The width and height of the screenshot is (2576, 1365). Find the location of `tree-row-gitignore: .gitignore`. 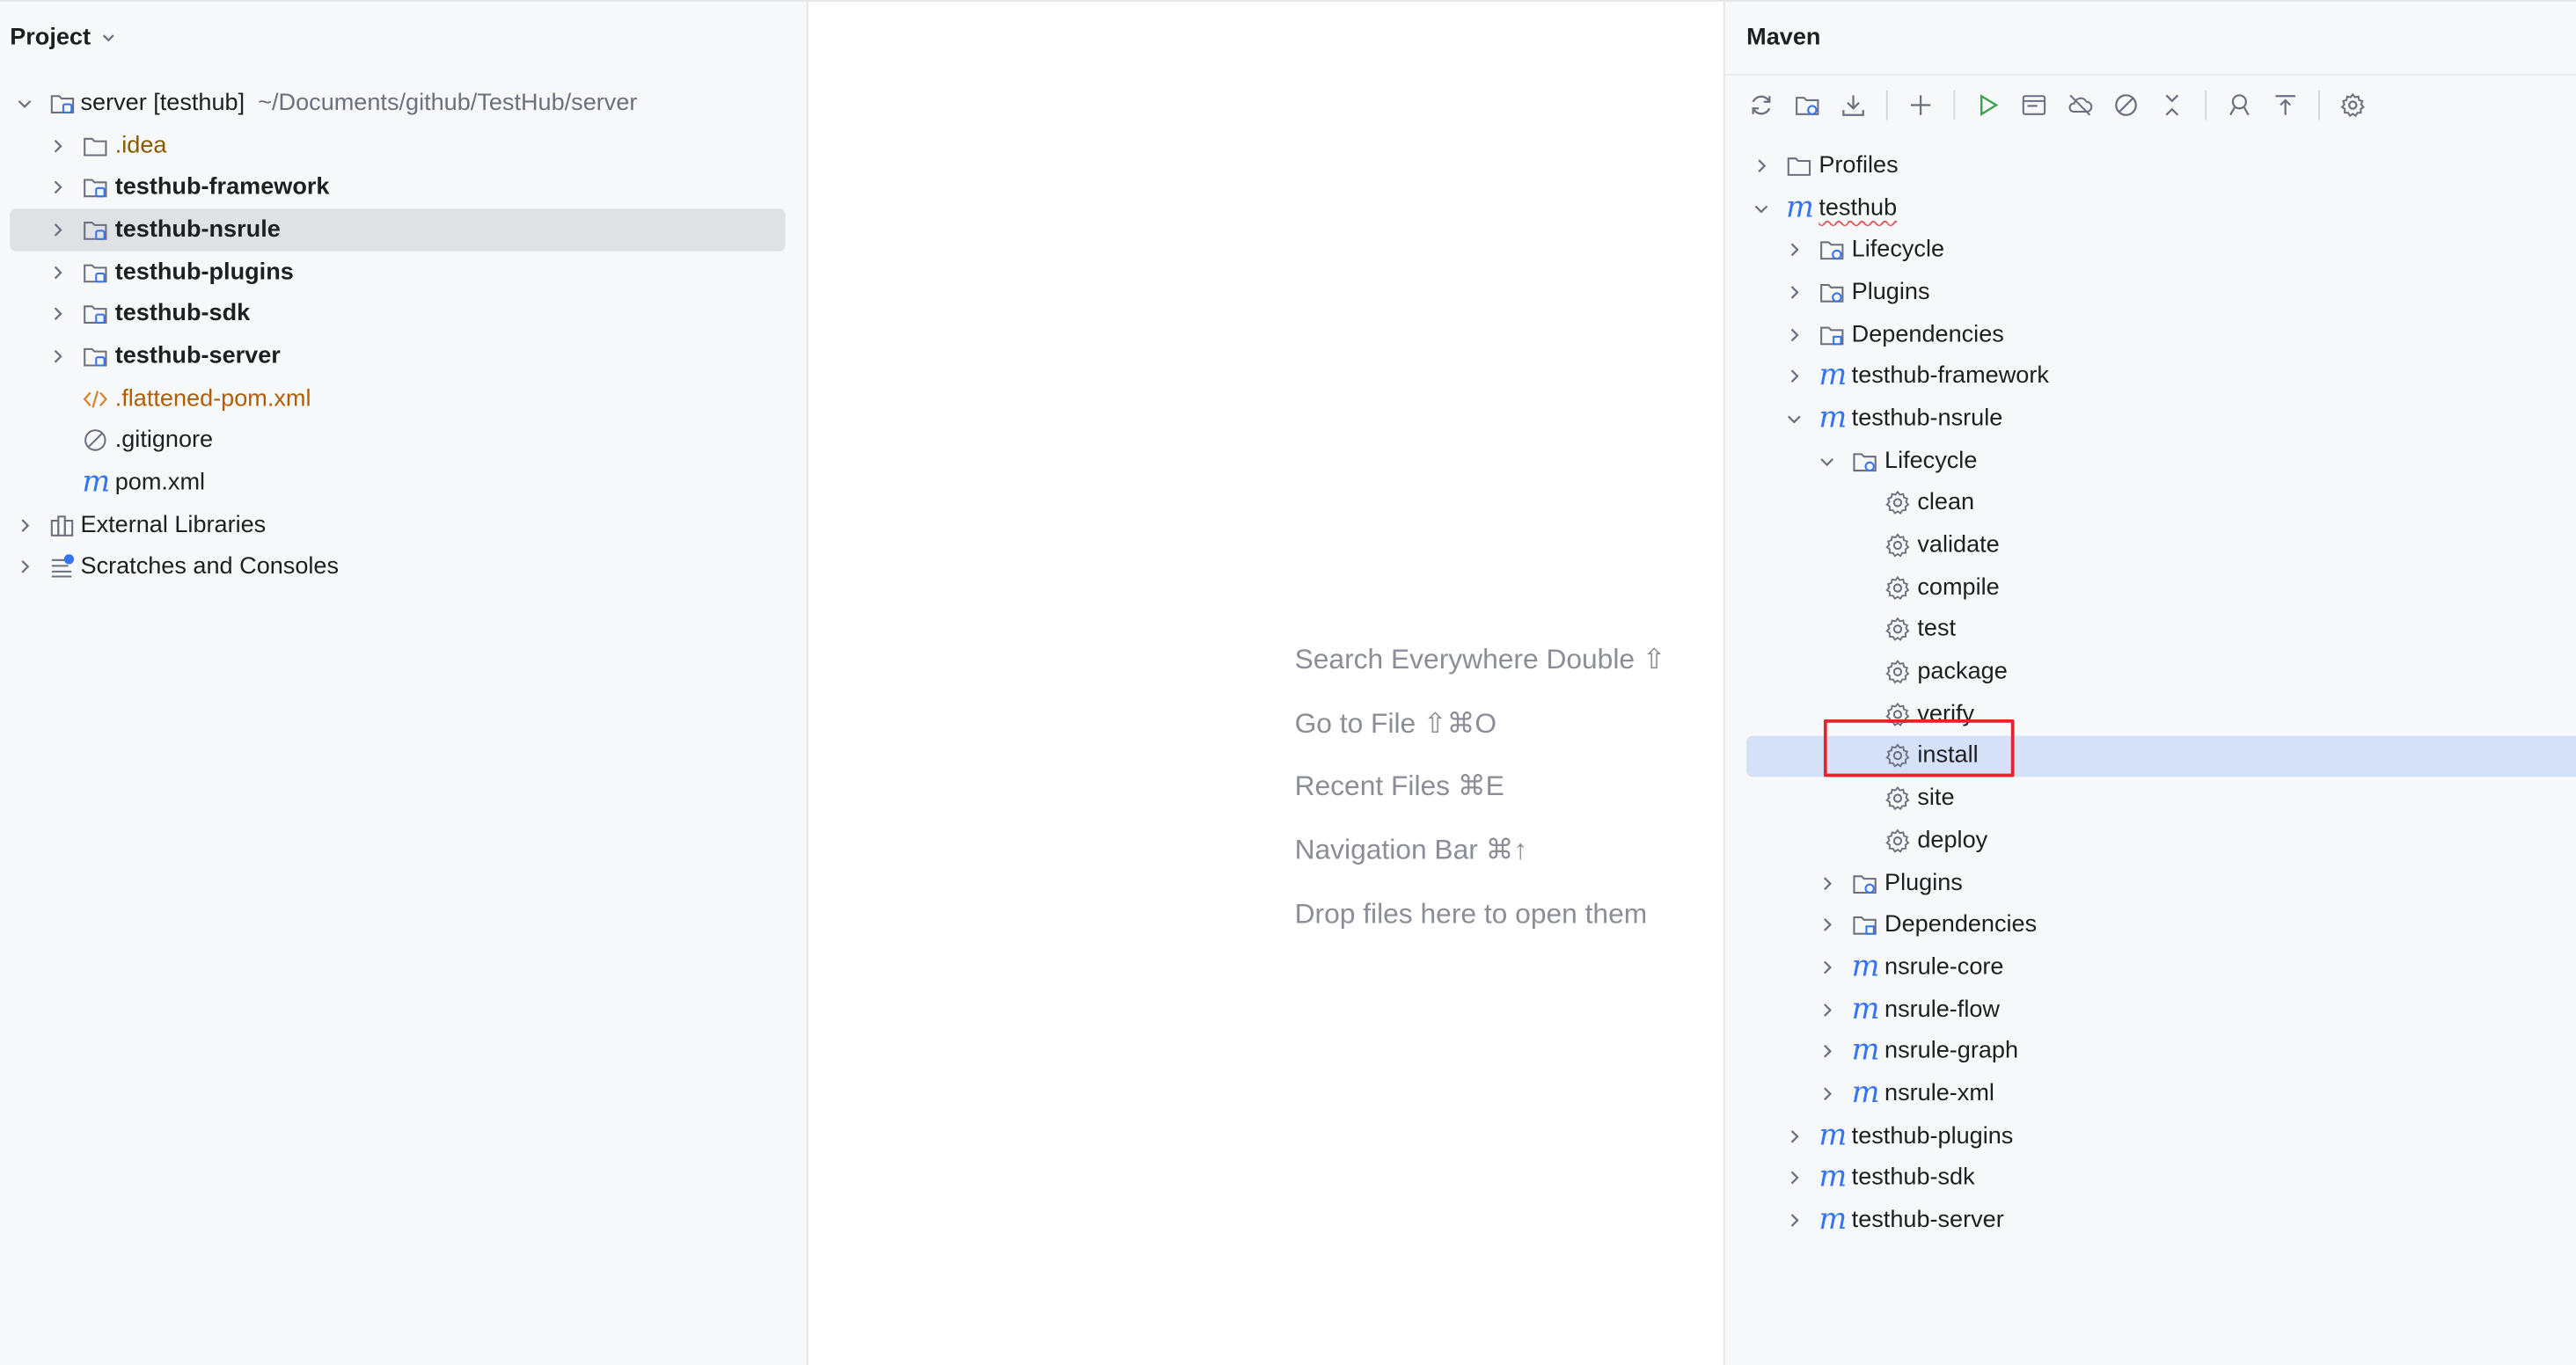

tree-row-gitignore: .gitignore is located at coordinates (403, 441).